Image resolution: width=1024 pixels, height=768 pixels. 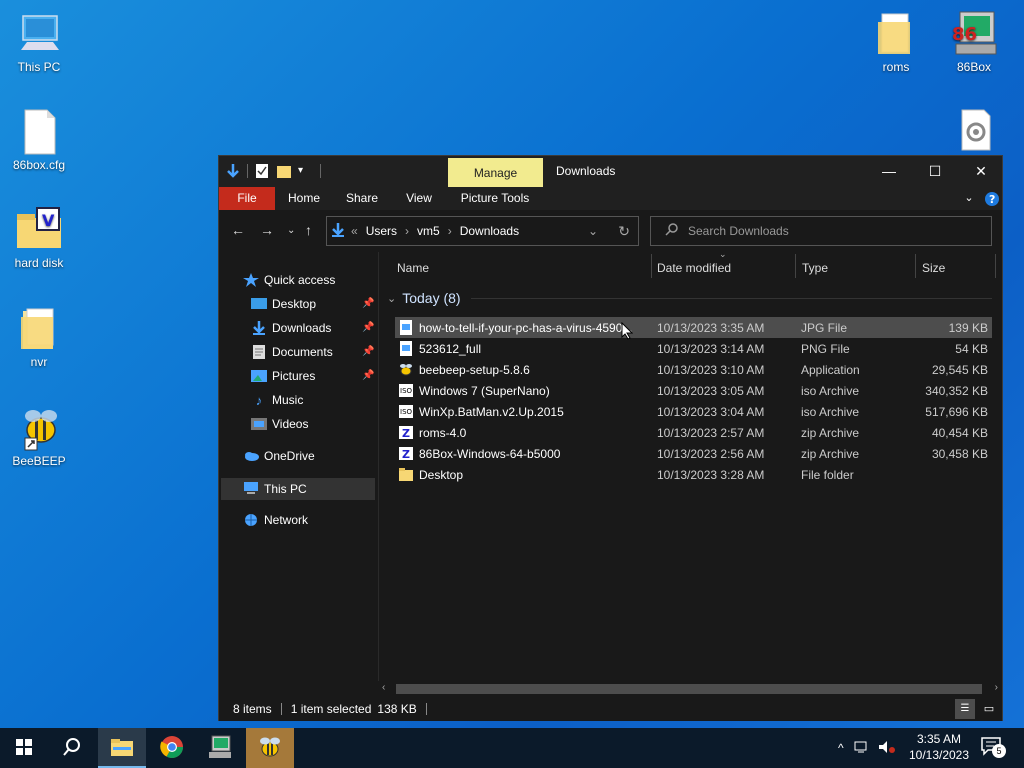 I want to click on scroll-left-icon: ‹, so click(x=383, y=687).